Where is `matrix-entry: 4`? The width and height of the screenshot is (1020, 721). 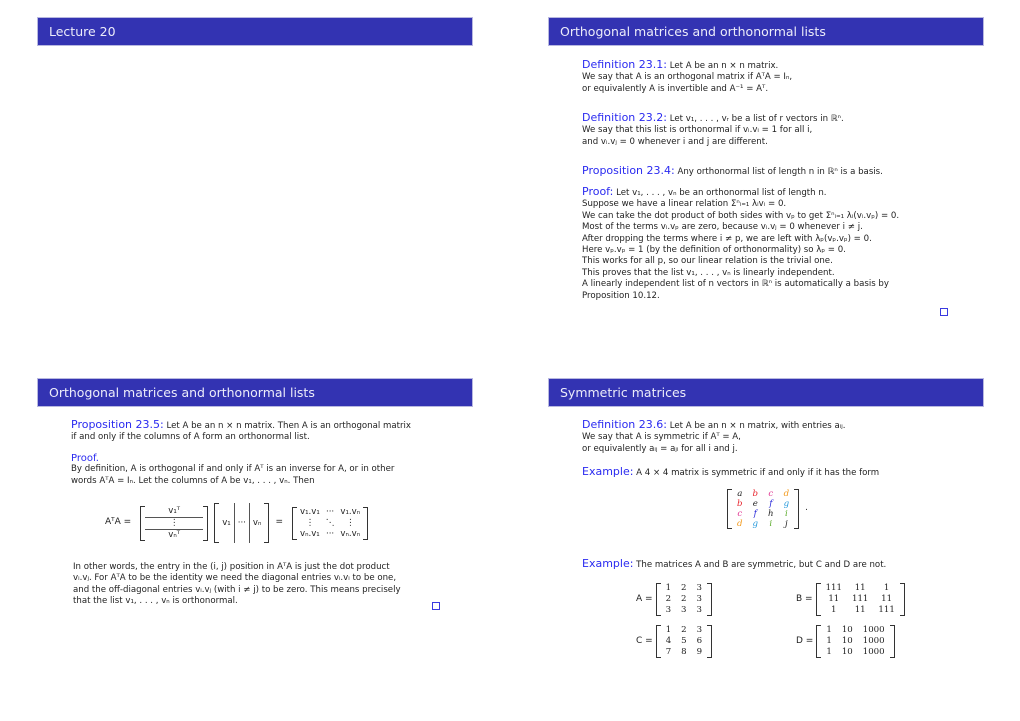 matrix-entry: 4 is located at coordinates (668, 641).